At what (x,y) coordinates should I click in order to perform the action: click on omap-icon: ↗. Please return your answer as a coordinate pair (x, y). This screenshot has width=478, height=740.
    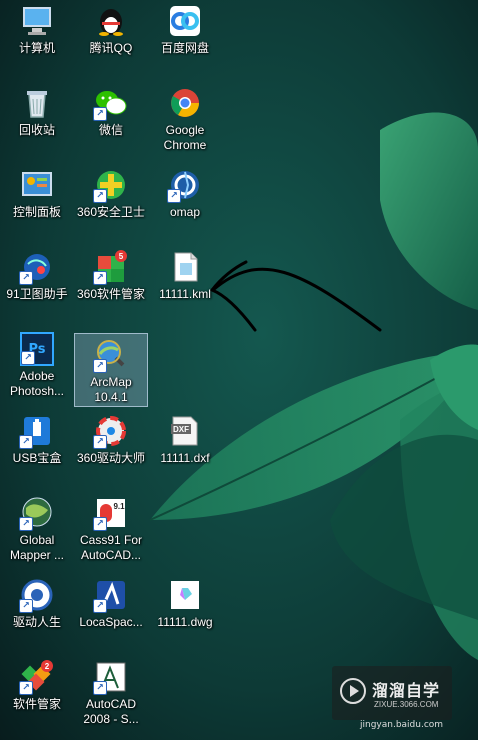
    Looking at the image, I should click on (184, 185).